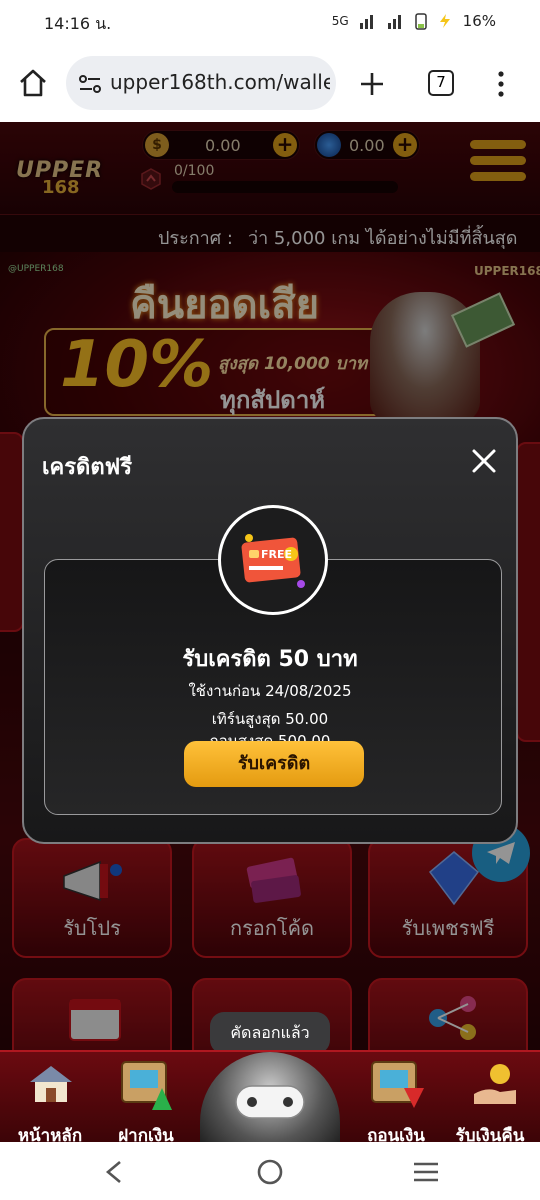 This screenshot has height=1200, width=540. Describe the element at coordinates (114, 1172) in the screenshot. I see `back-icon` at that location.